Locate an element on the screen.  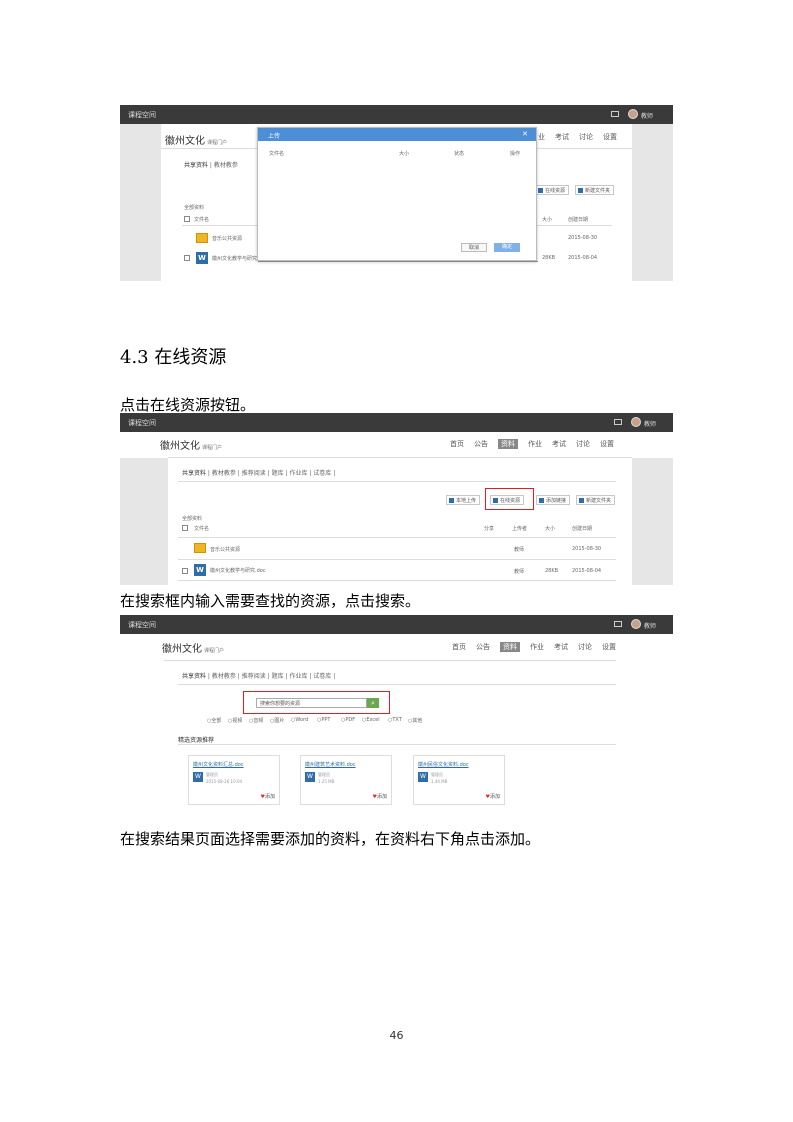
filter-image: ○图片 is located at coordinates (277, 720).